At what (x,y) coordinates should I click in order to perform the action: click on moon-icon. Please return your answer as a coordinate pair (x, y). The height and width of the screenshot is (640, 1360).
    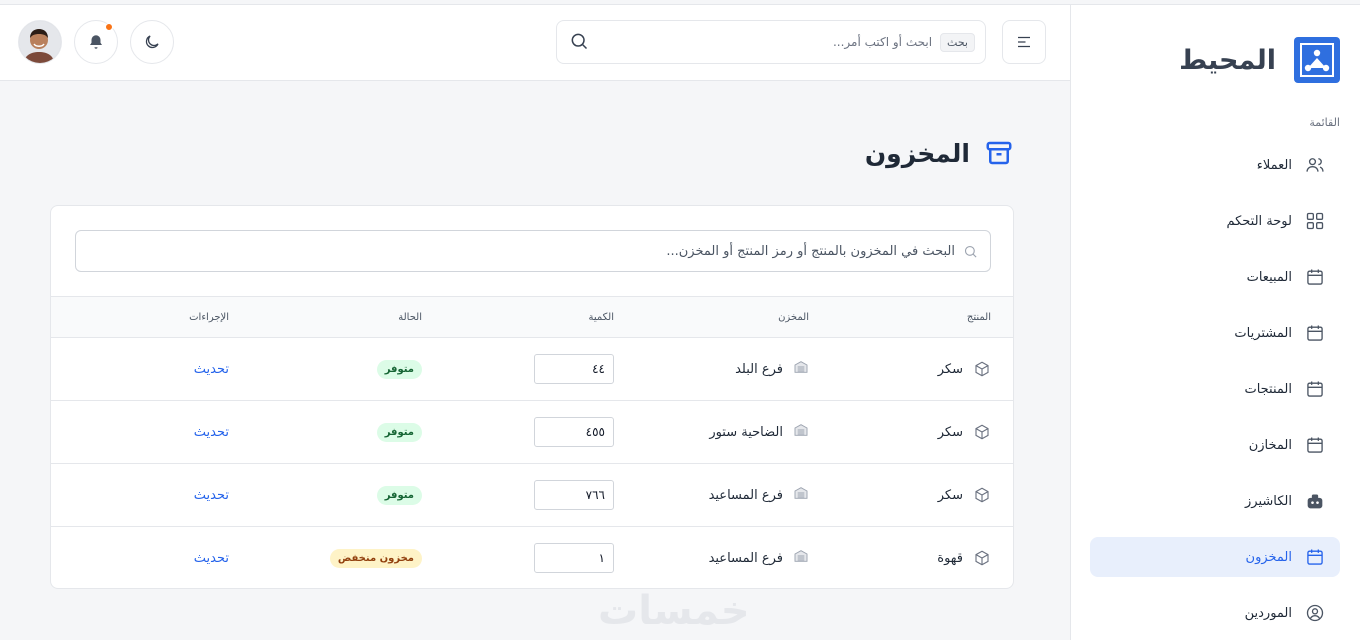
    Looking at the image, I should click on (152, 42).